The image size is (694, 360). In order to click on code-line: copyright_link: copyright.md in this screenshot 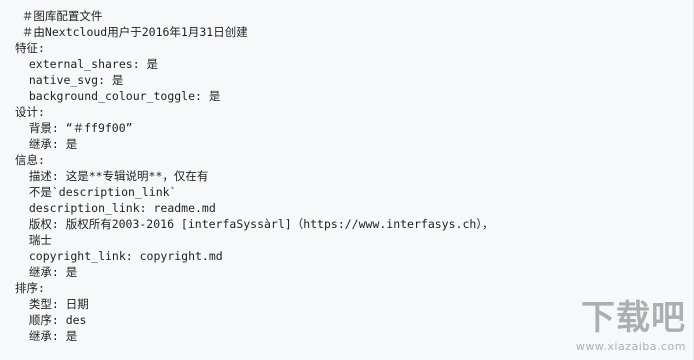, I will do `click(119, 256)`.